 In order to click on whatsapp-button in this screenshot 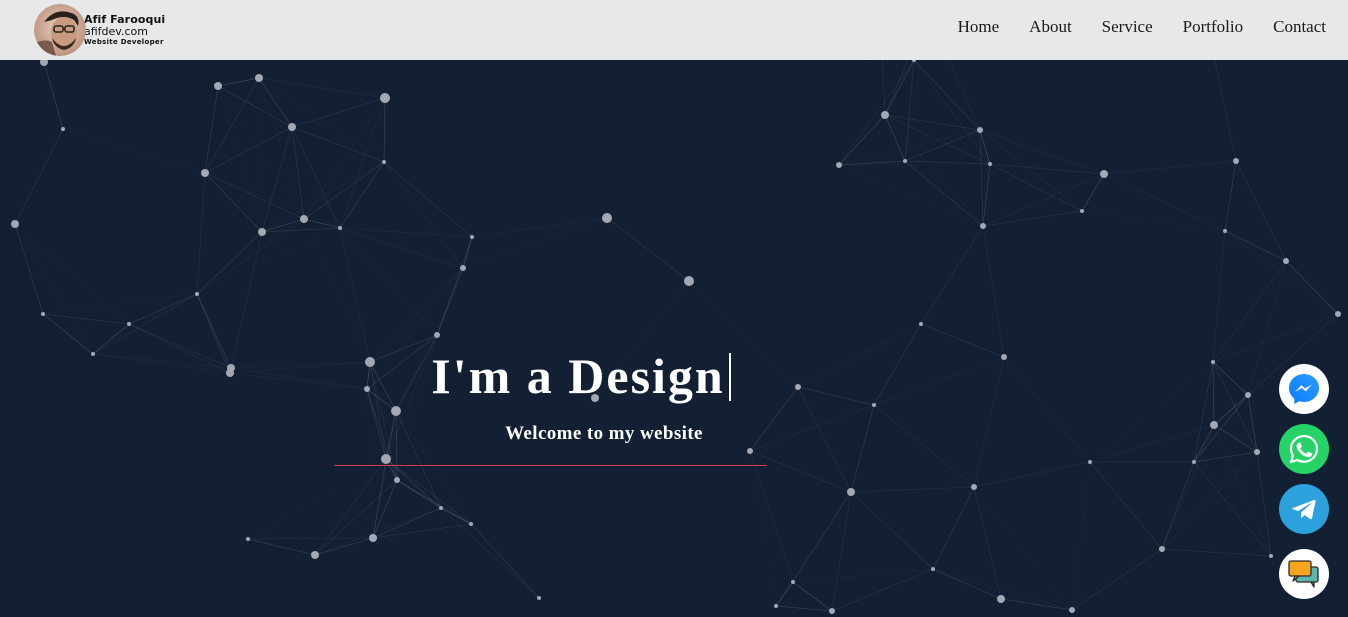, I will do `click(1304, 449)`.